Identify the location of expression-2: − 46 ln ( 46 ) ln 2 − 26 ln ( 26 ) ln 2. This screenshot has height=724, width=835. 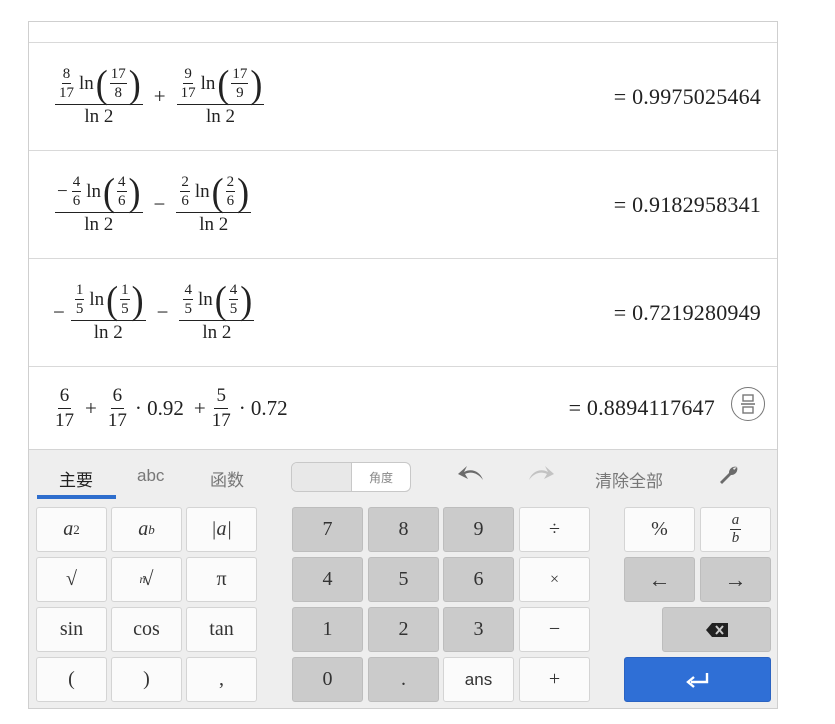
(153, 204).